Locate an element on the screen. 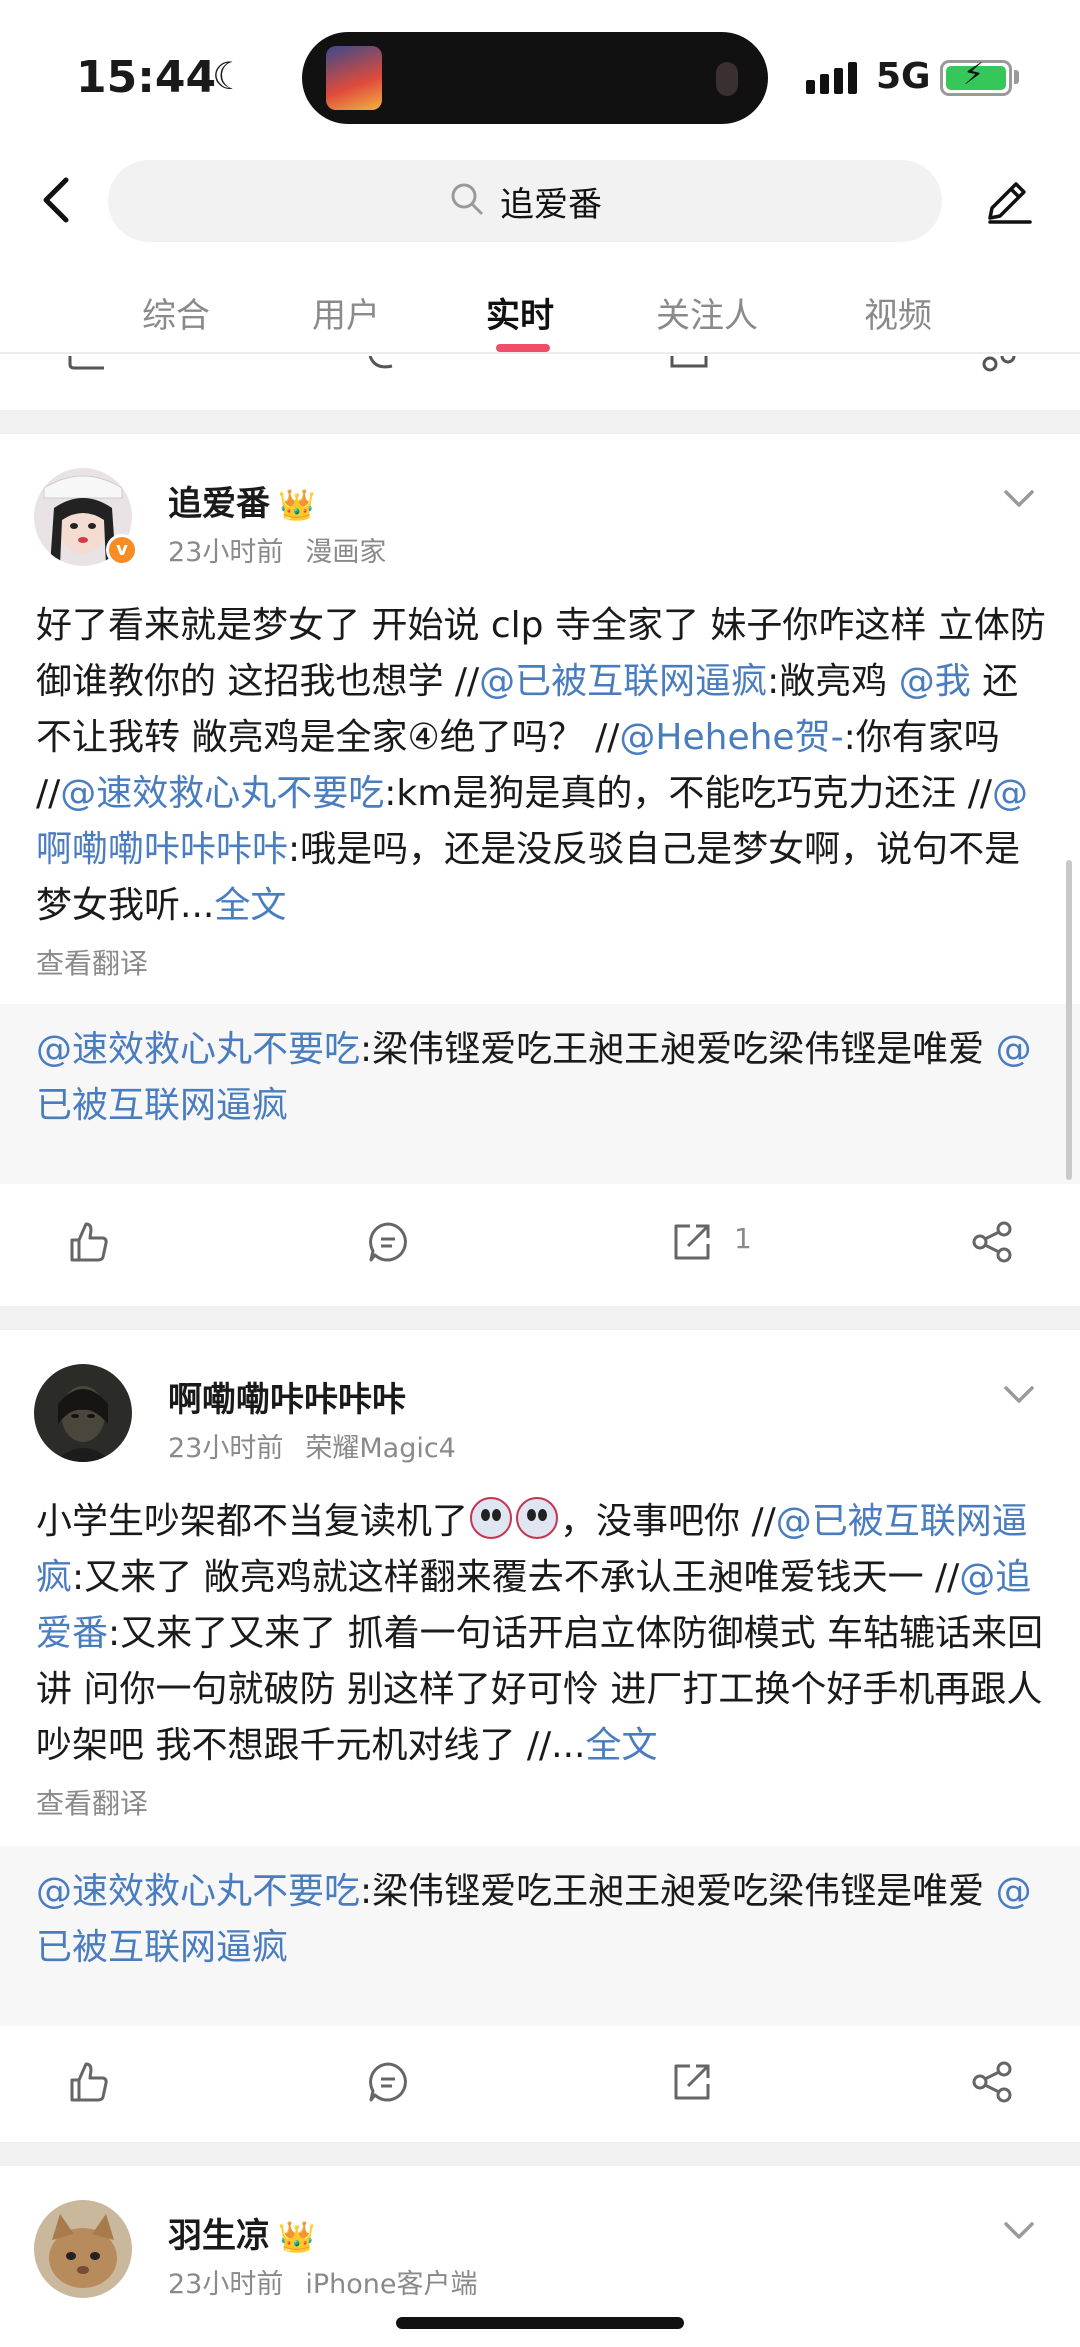 This screenshot has width=1080, height=2347. active-tab-indicator is located at coordinates (523, 348).